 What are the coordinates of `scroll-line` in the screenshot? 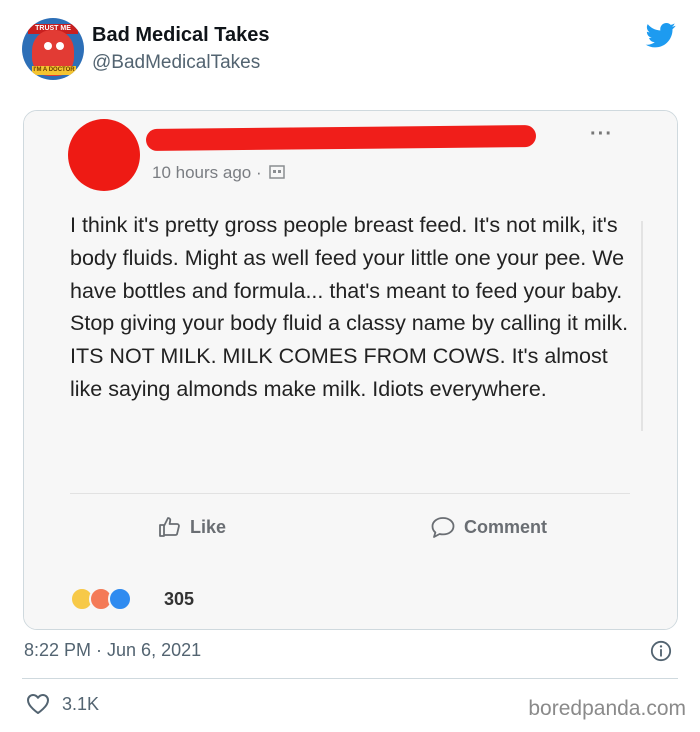 It's located at (642, 326).